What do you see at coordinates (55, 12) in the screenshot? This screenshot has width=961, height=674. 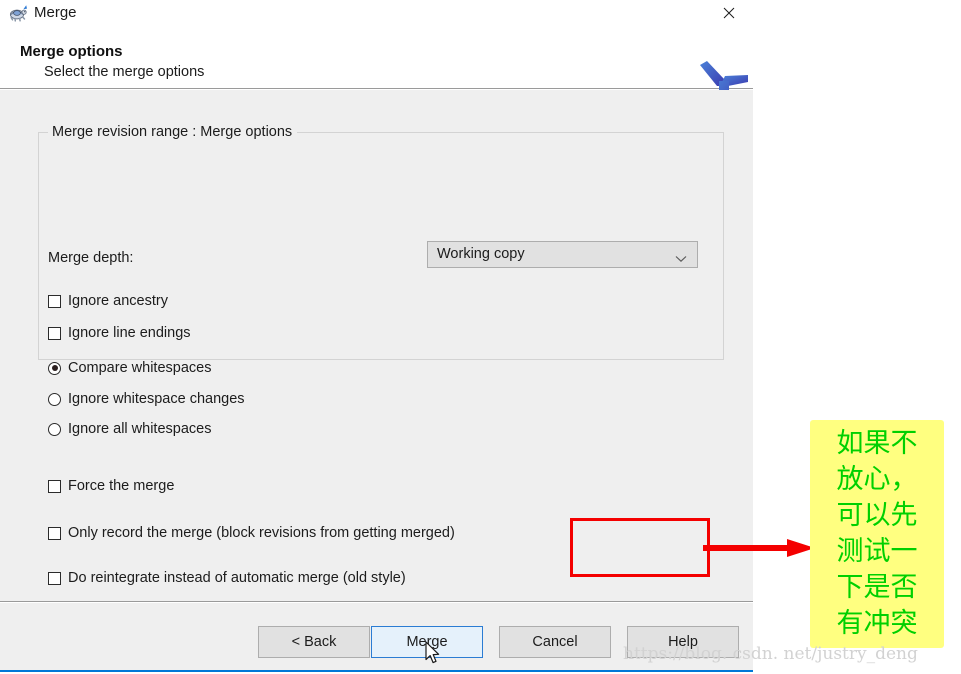 I see `window-title: Merge` at bounding box center [55, 12].